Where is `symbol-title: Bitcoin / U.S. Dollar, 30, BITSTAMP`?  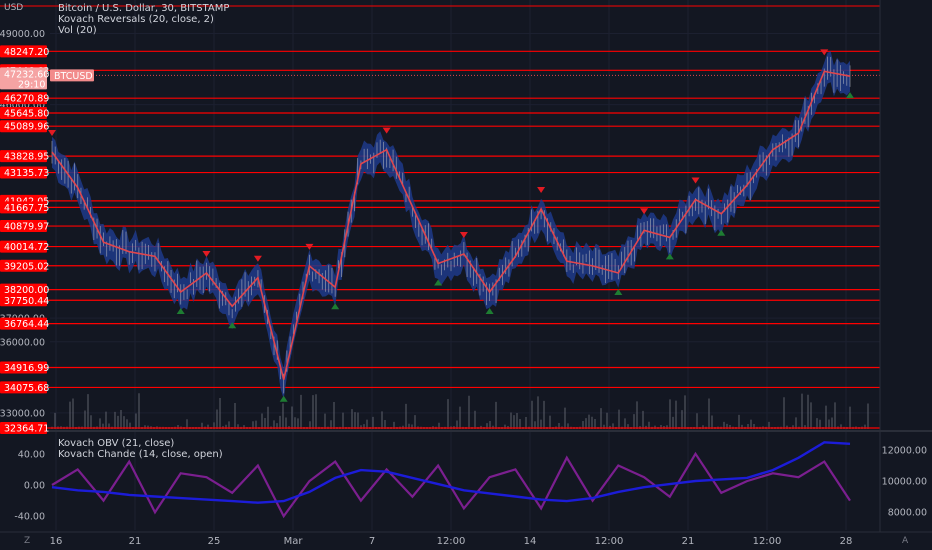
symbol-title: Bitcoin / U.S. Dollar, 30, BITSTAMP is located at coordinates (143, 8).